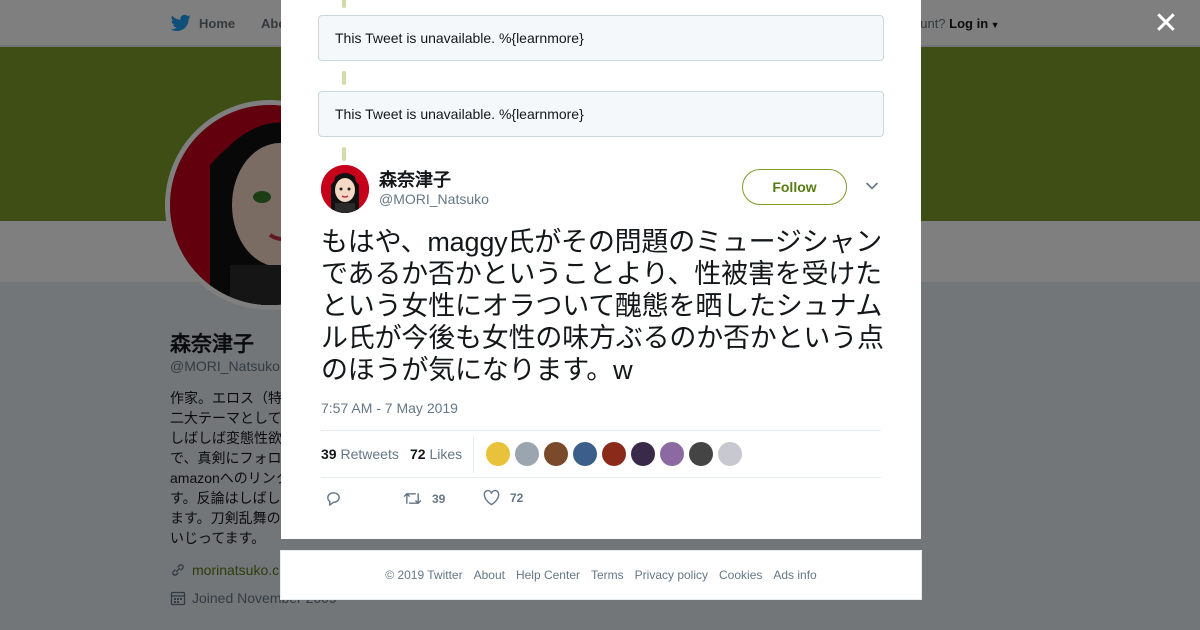  I want to click on tweet-stats: 39 Retweets 72 Likes, so click(601, 454).